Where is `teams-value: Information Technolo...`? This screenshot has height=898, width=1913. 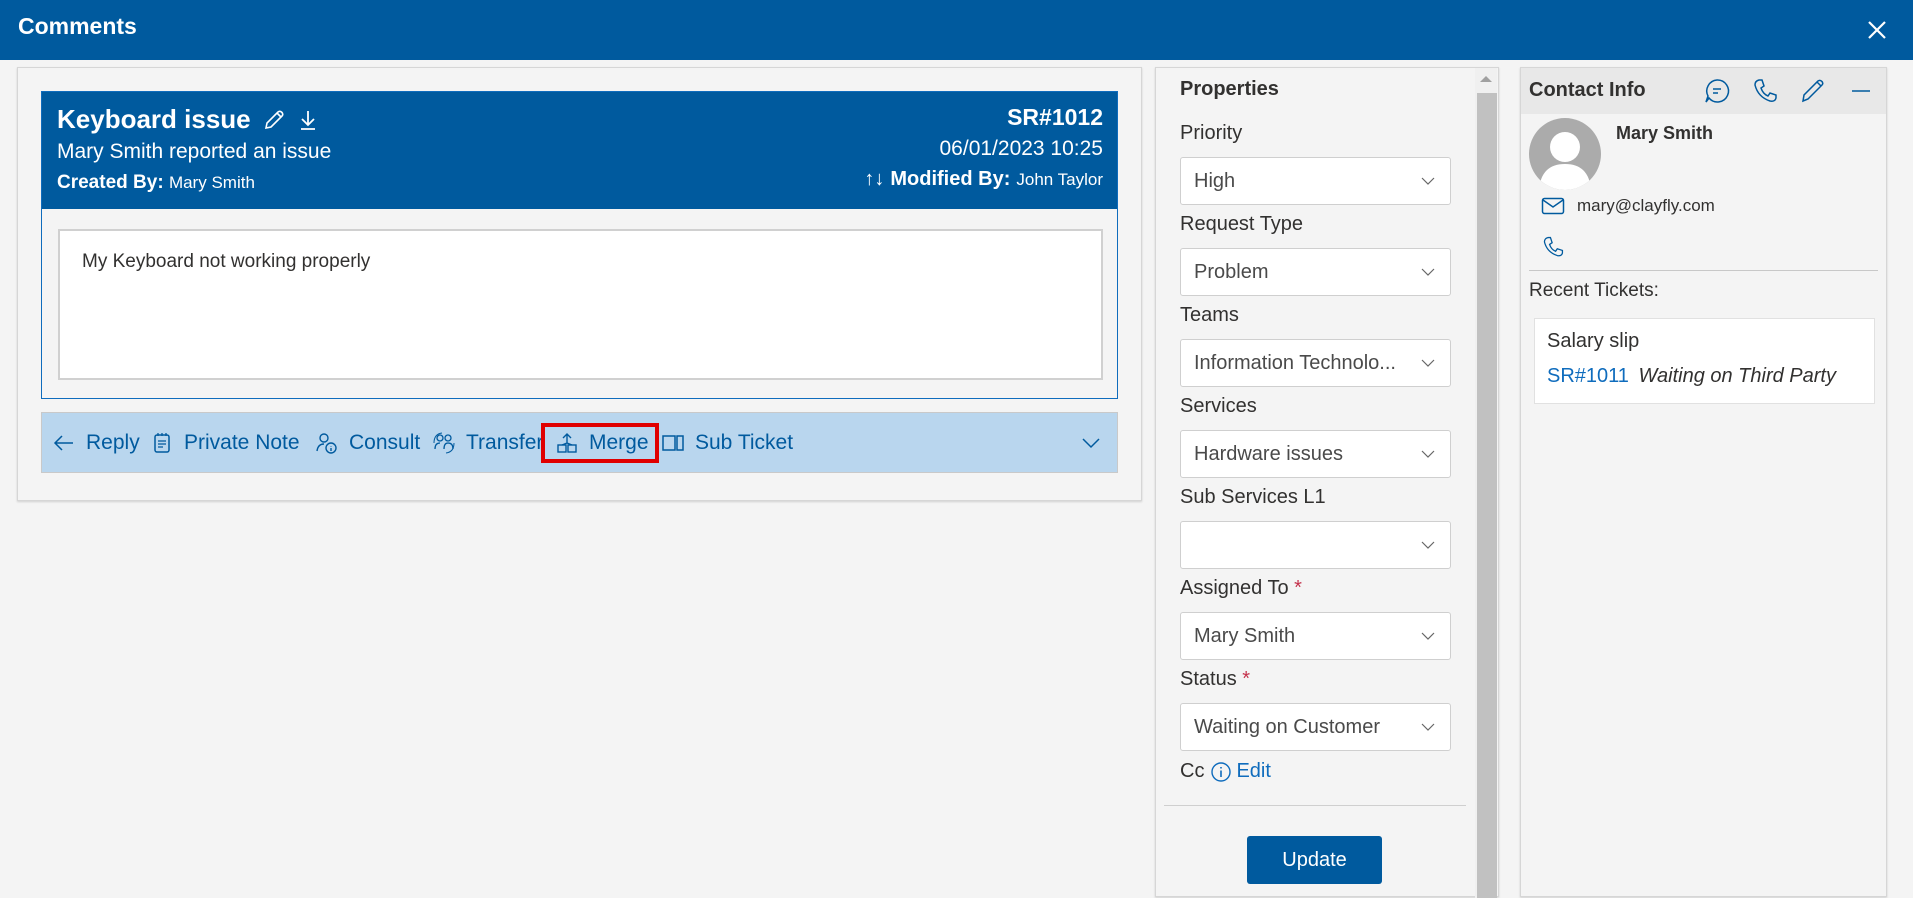
teams-value: Information Technolo... is located at coordinates (1295, 363).